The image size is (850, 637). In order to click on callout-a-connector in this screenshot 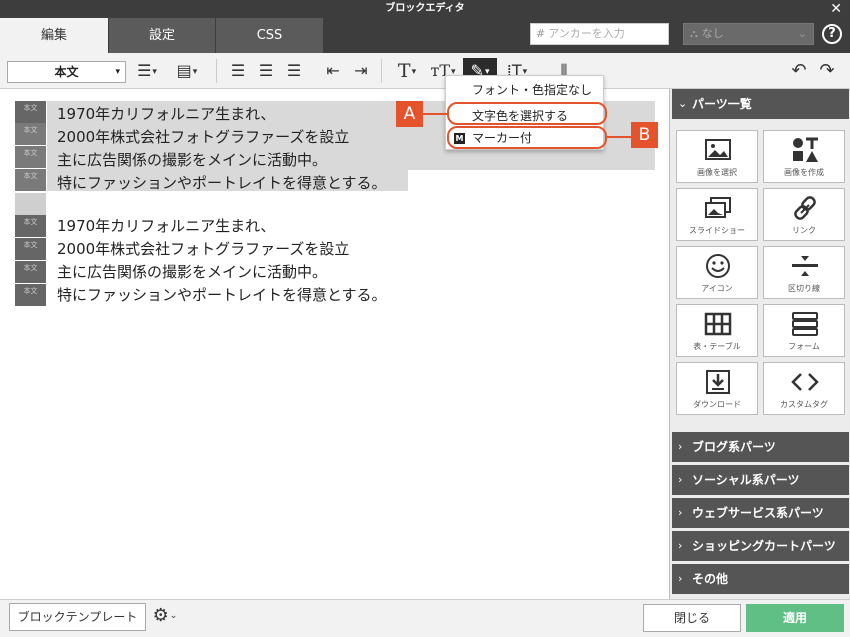, I will do `click(434, 114)`.